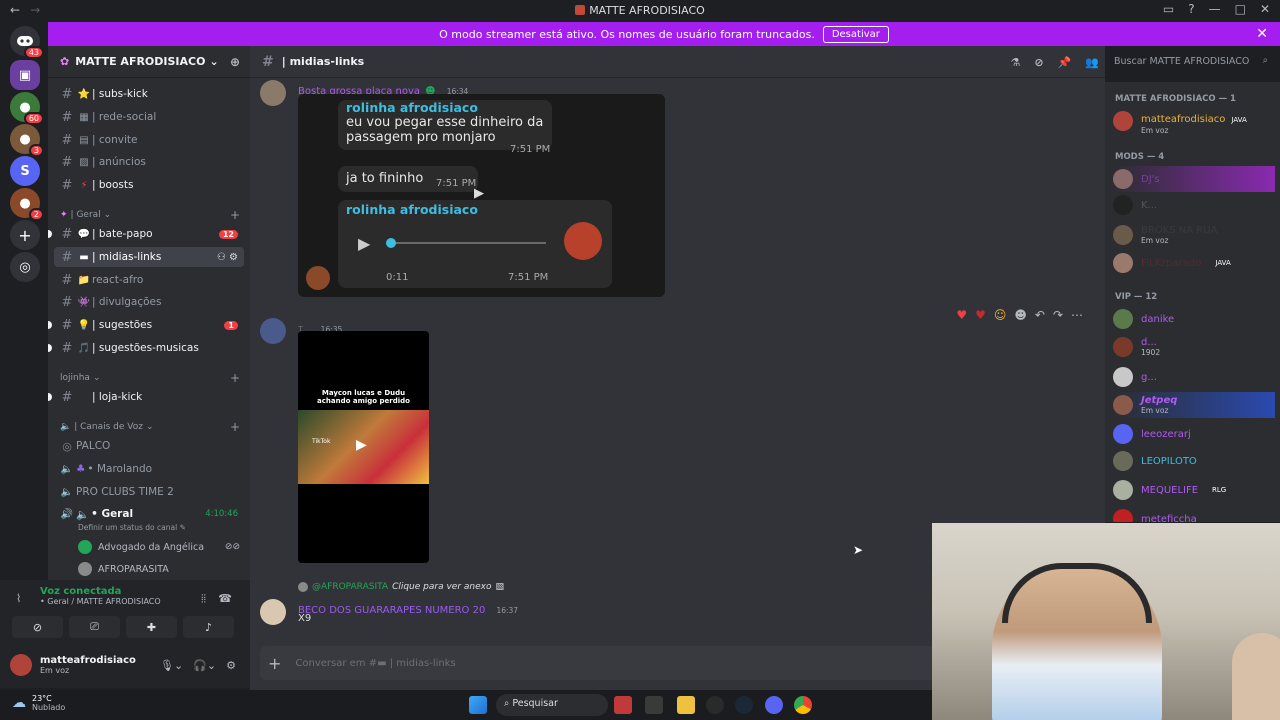 This screenshot has height=720, width=1280. What do you see at coordinates (744, 705) in the screenshot?
I see `steam-icon` at bounding box center [744, 705].